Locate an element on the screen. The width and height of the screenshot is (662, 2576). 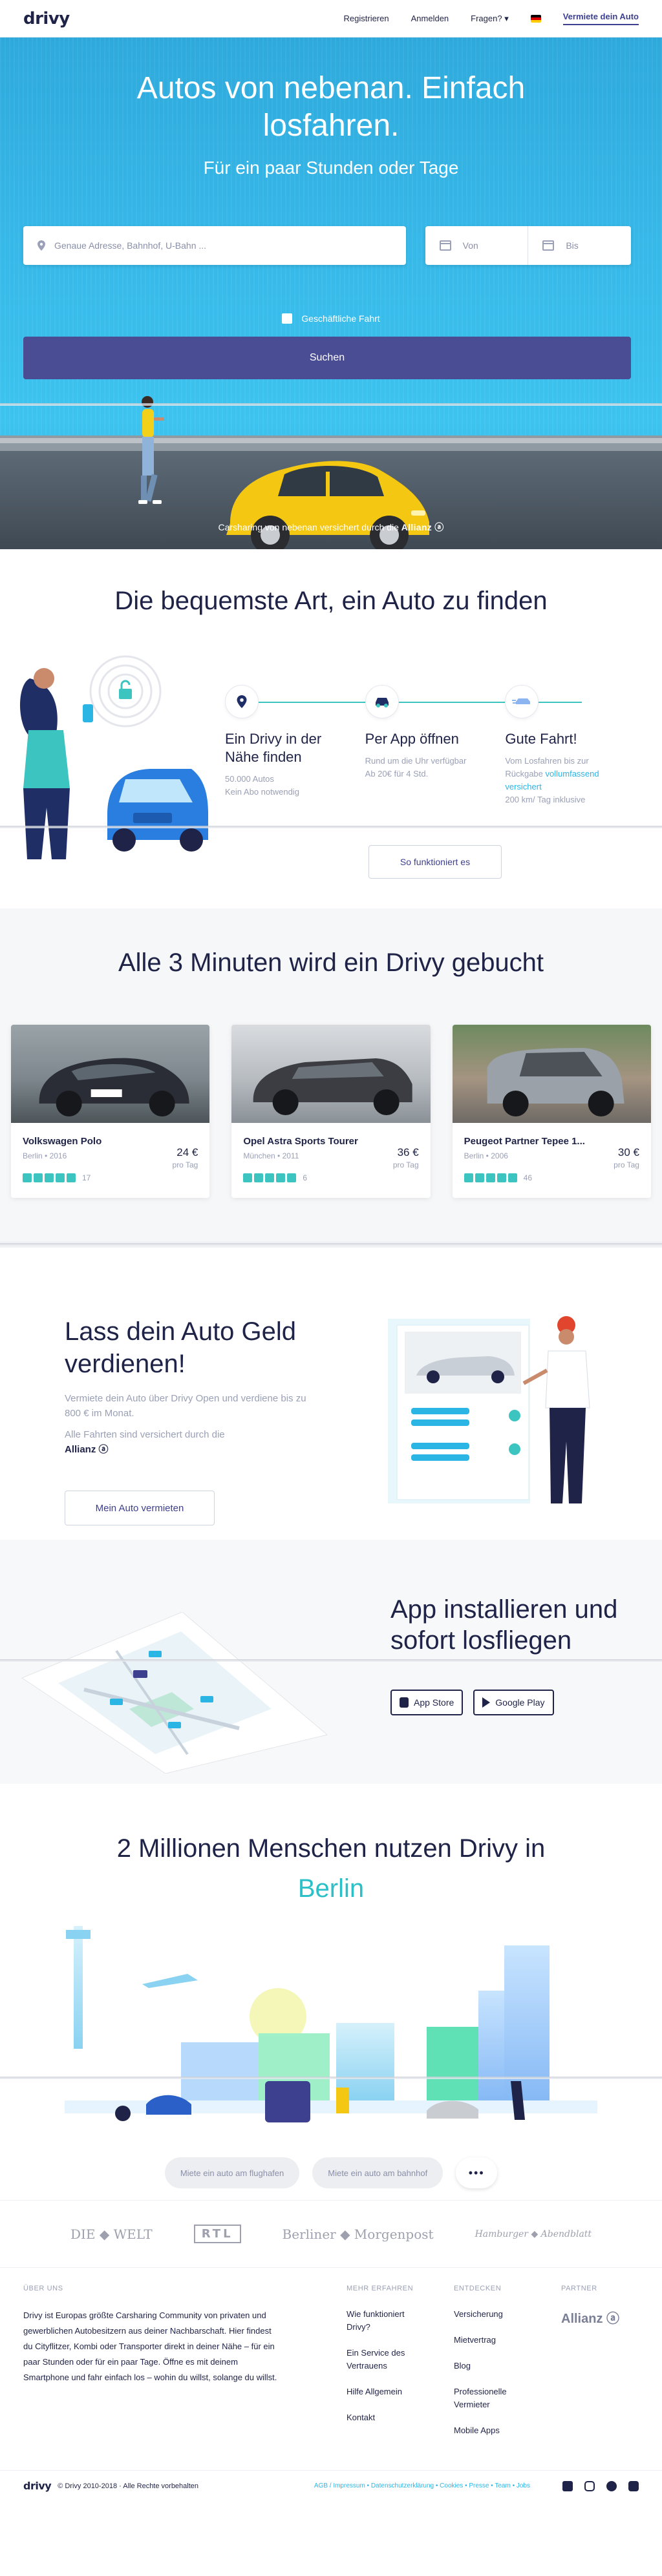
hamburger-abendblatt-logo: Hamburger ◆ Abendblatt is located at coordinates (533, 2233).